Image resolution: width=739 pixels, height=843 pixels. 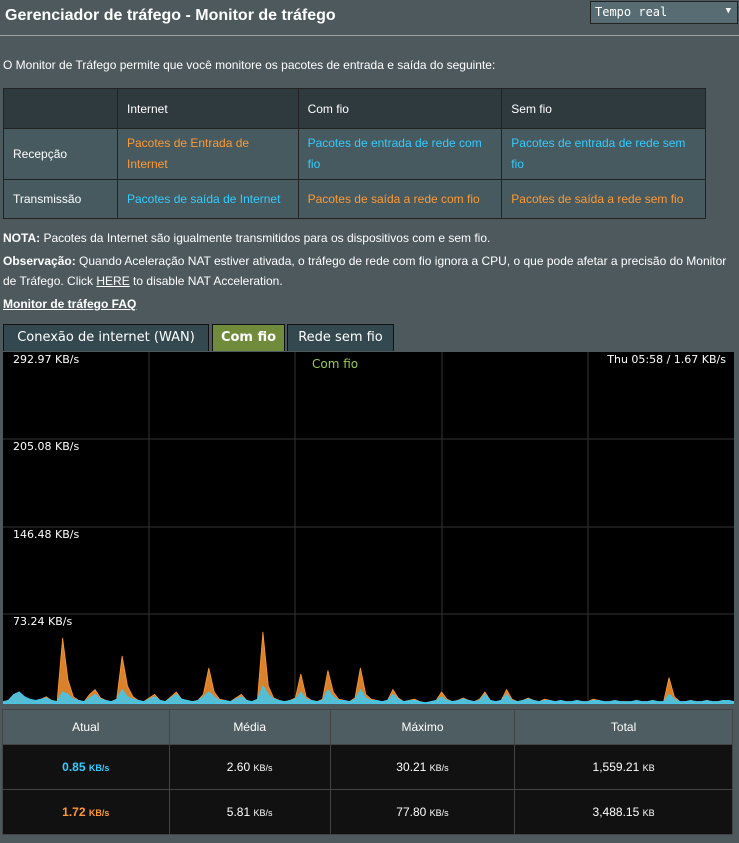 I want to click on rx-total: 1,559.21 KB, so click(x=623, y=767).